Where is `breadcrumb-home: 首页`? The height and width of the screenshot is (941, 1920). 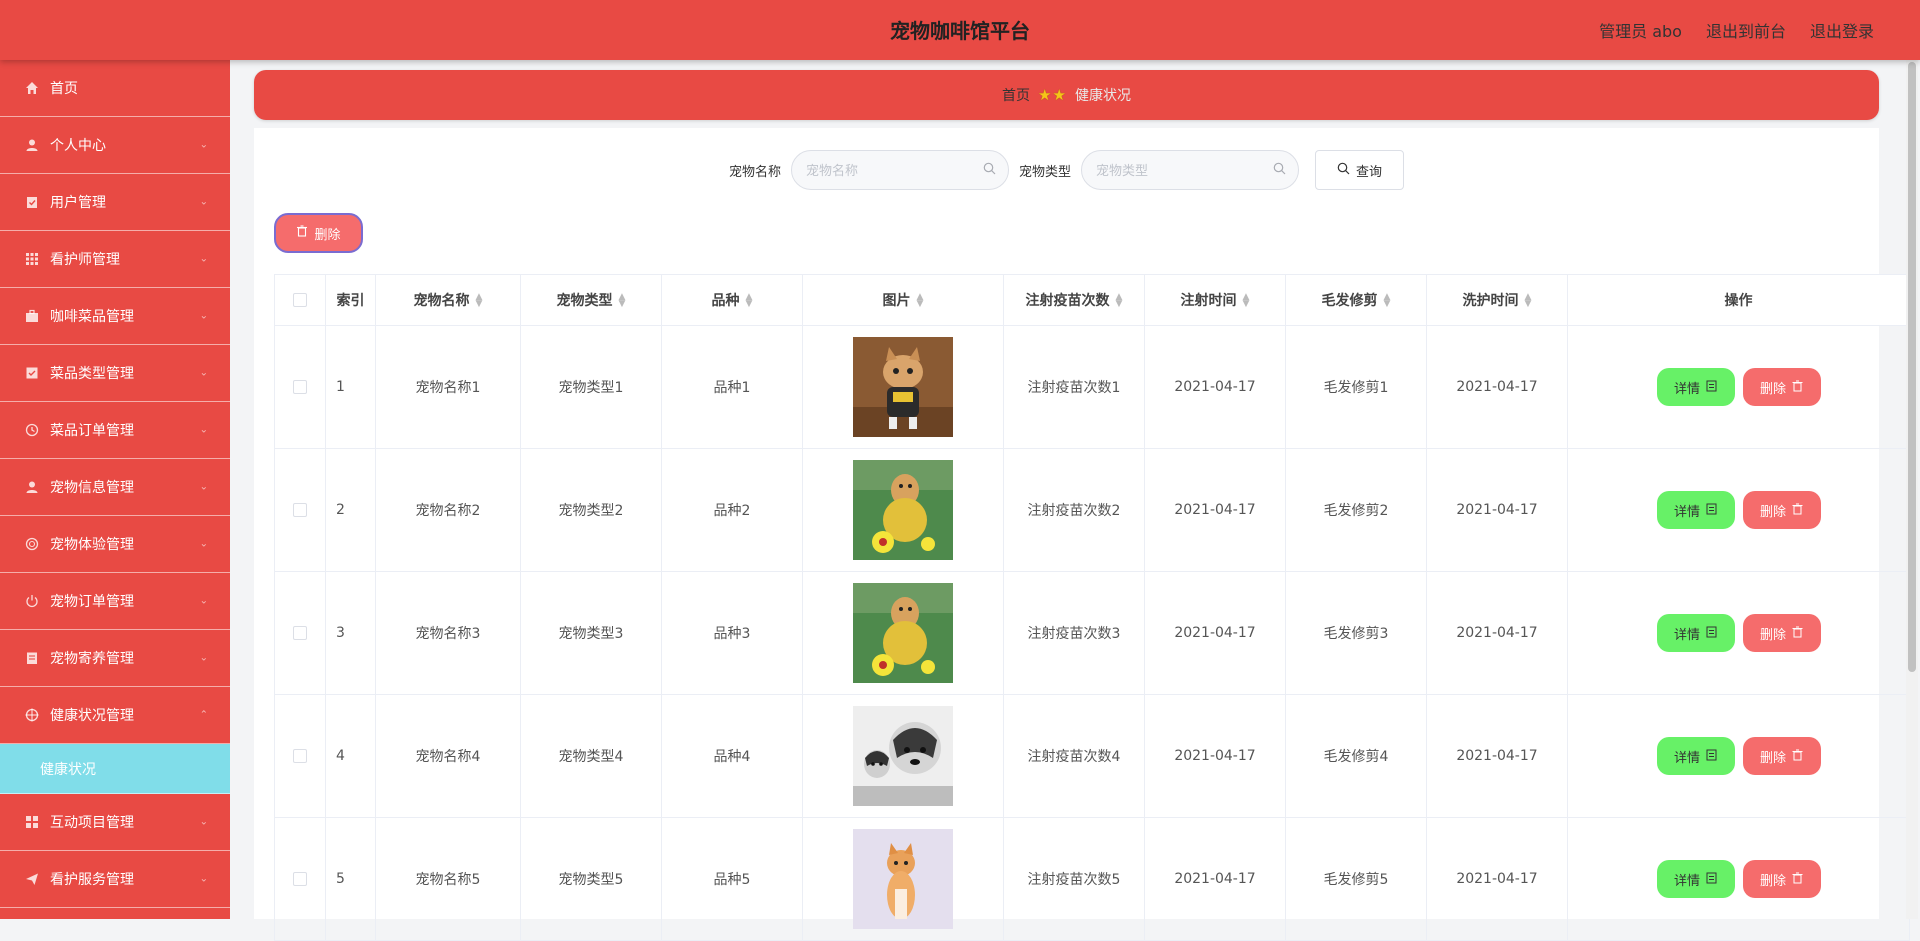 breadcrumb-home: 首页 is located at coordinates (1016, 95).